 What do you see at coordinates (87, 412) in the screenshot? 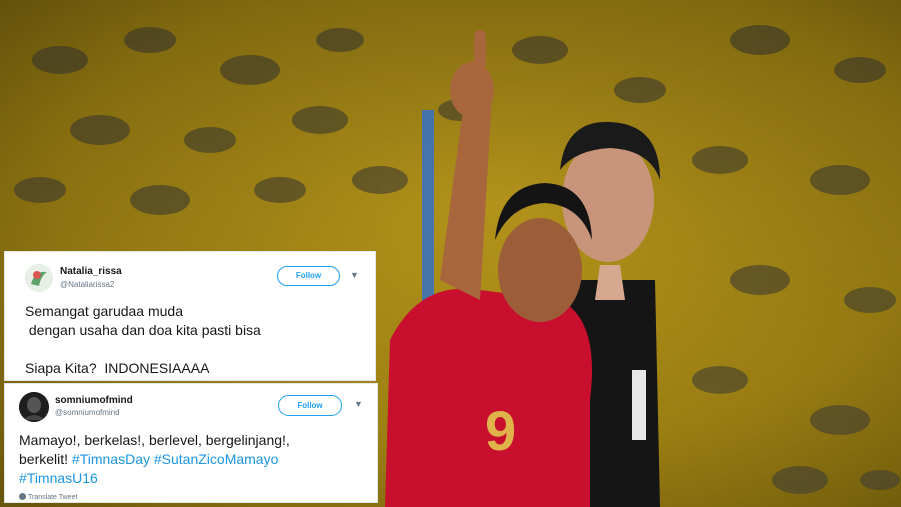
I see `user-handle: @somniumofmind` at bounding box center [87, 412].